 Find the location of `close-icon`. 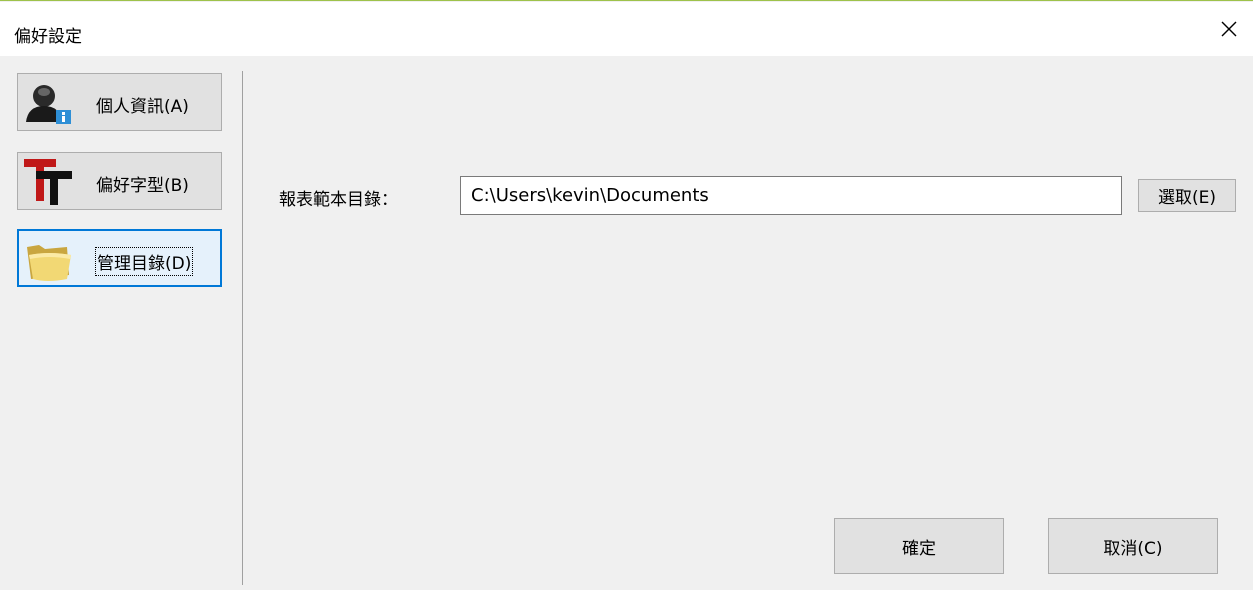

close-icon is located at coordinates (1229, 29).